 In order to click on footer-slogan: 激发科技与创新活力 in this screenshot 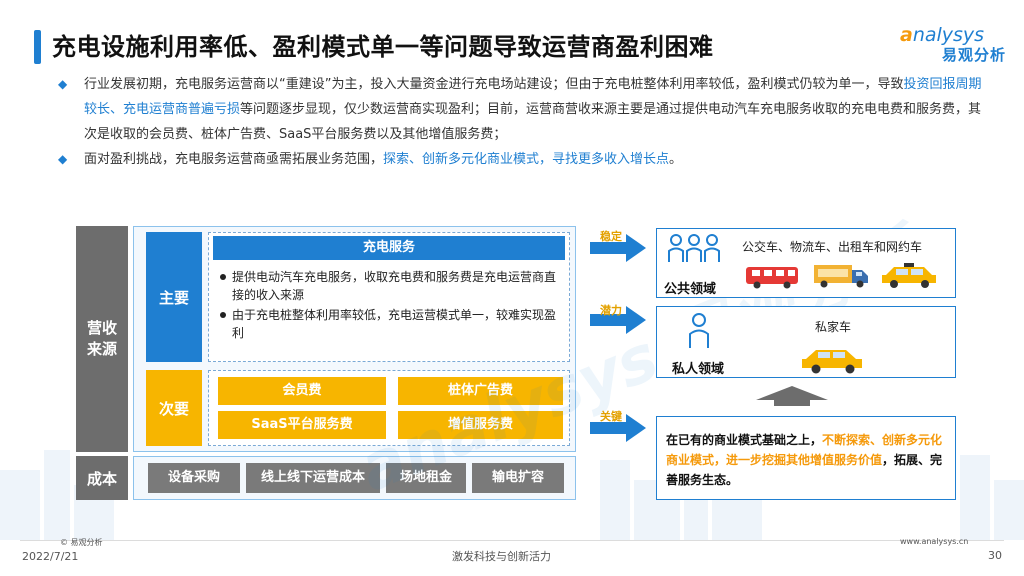, I will do `click(501, 556)`.